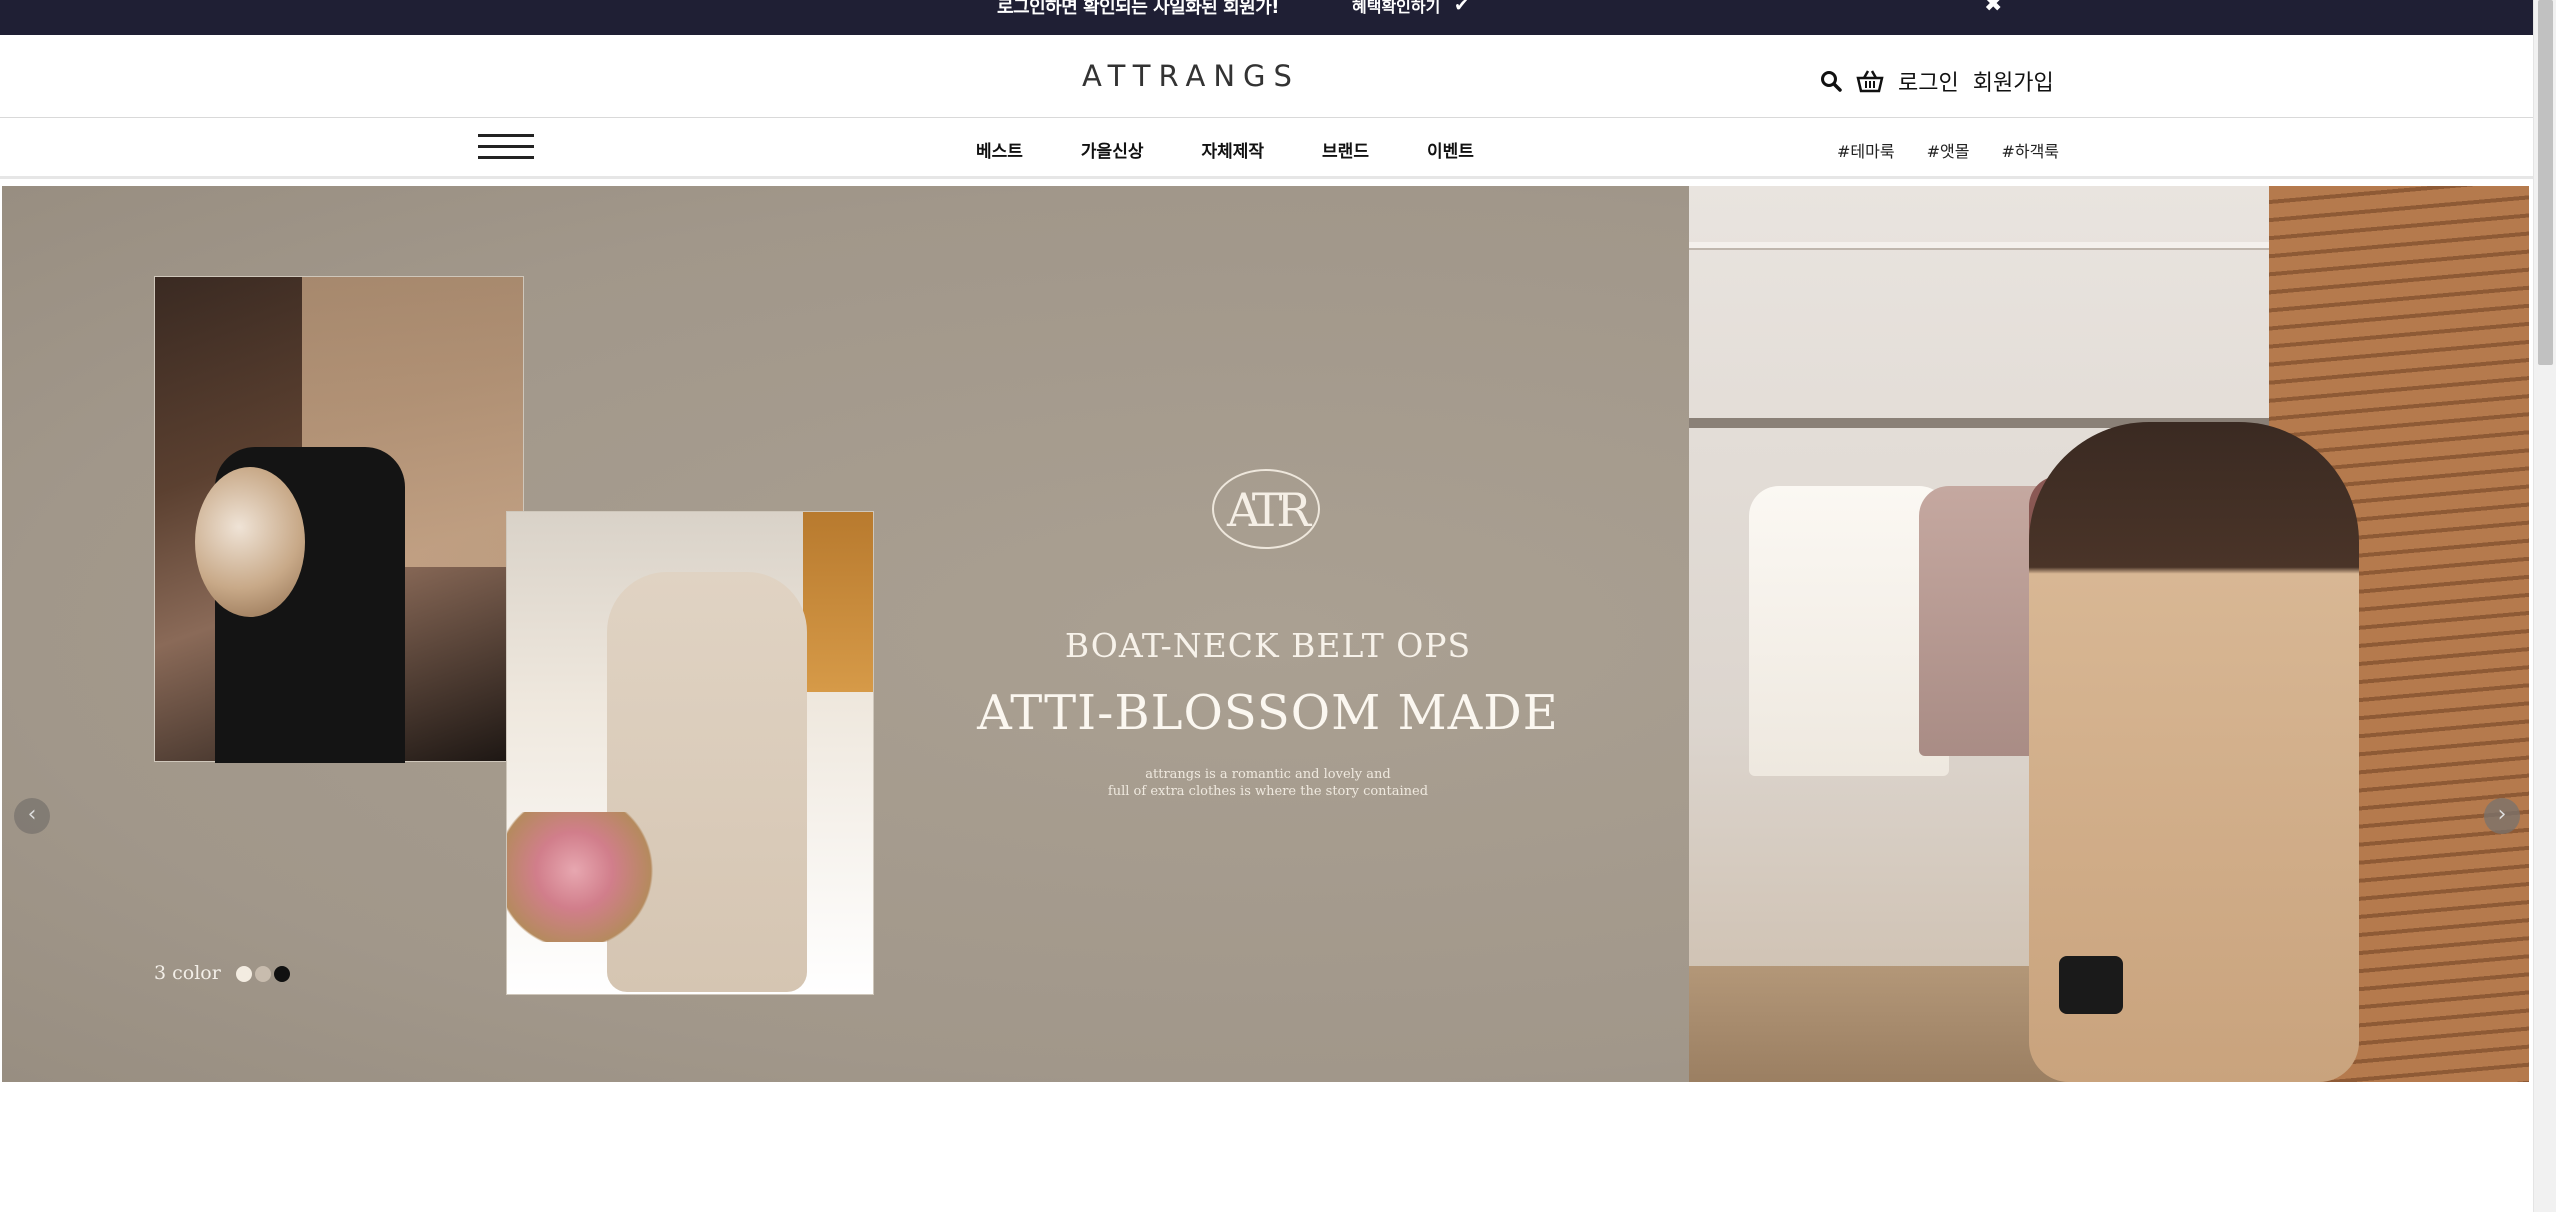 Image resolution: width=2556 pixels, height=1212 pixels. I want to click on banner-title: ATTI-BLOSSOM MADE, so click(1268, 713).